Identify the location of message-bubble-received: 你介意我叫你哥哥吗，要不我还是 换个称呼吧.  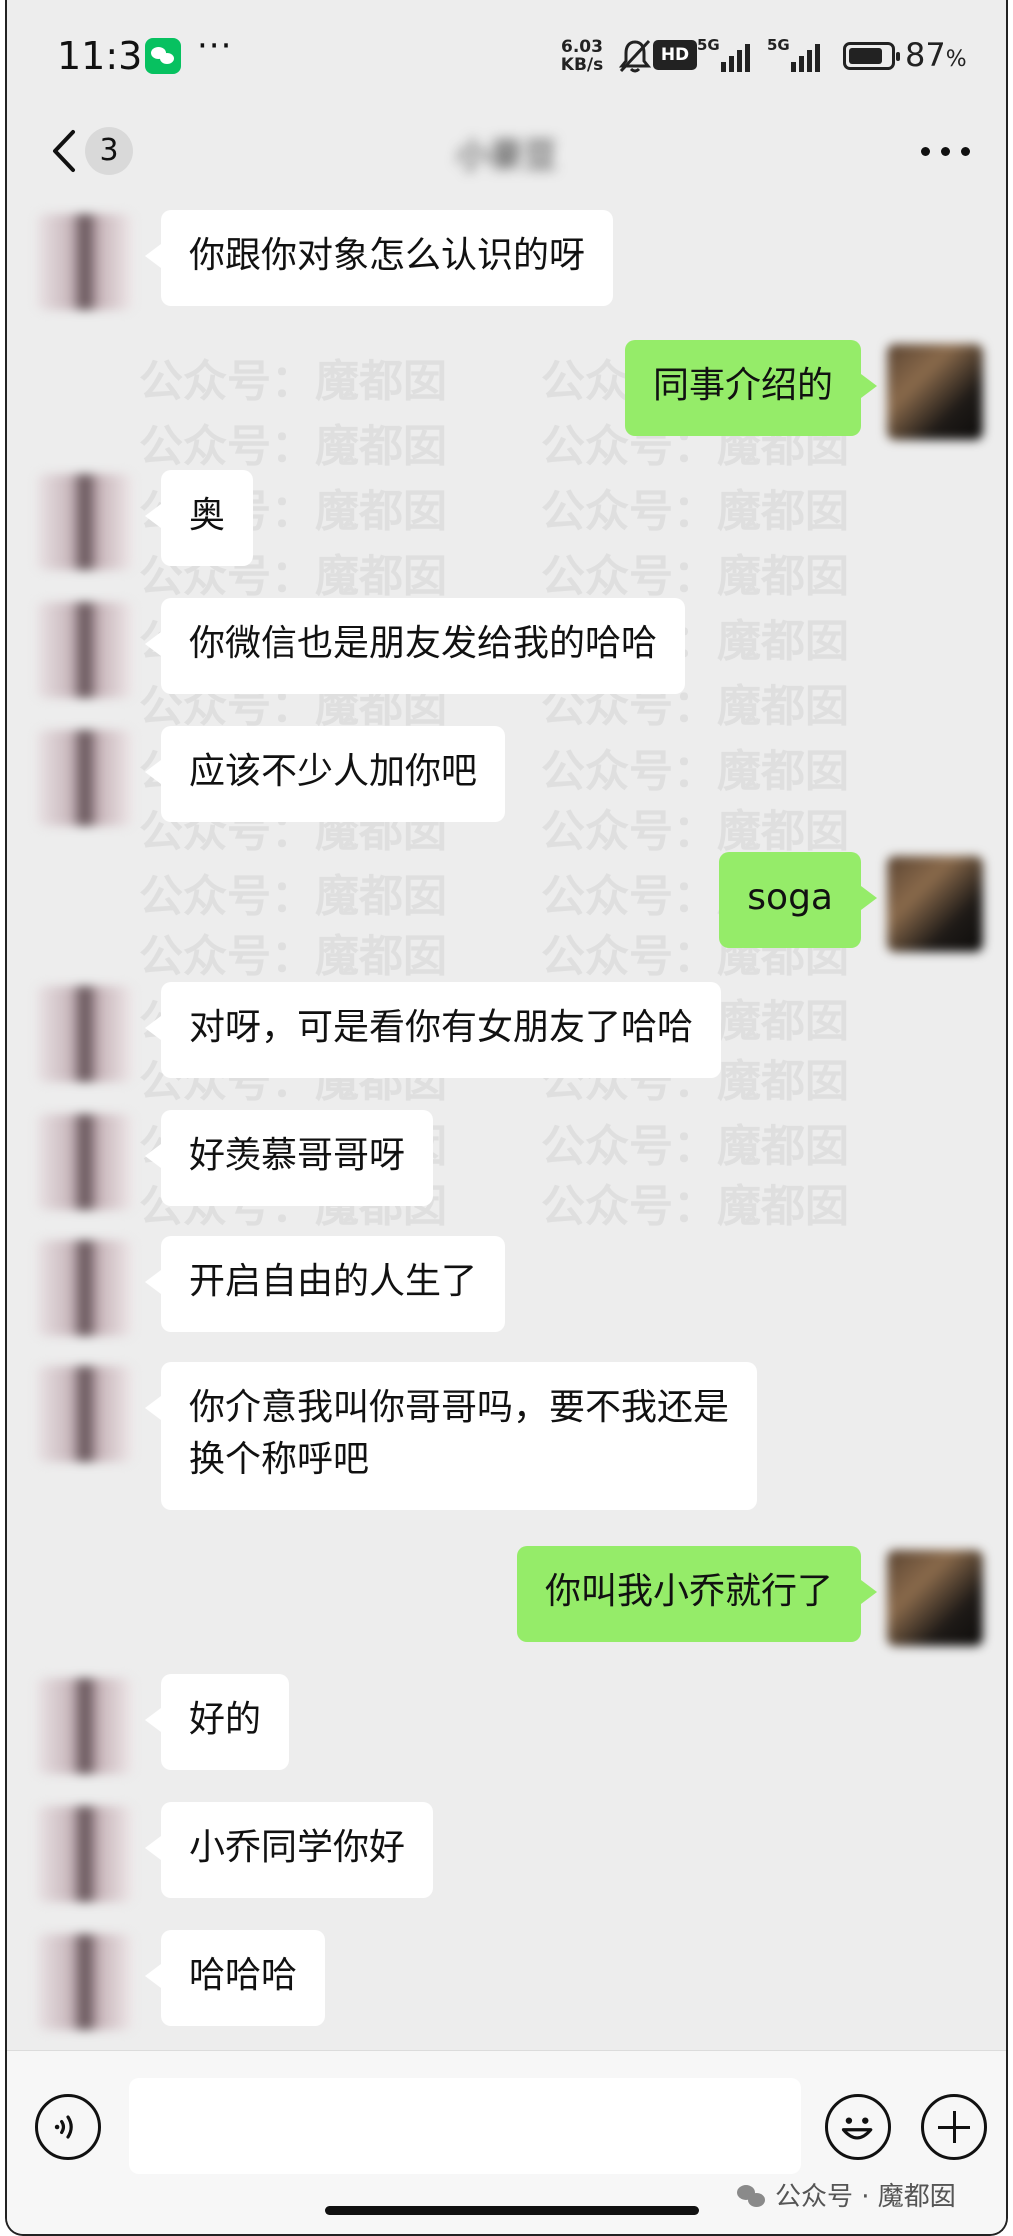
(451, 1436).